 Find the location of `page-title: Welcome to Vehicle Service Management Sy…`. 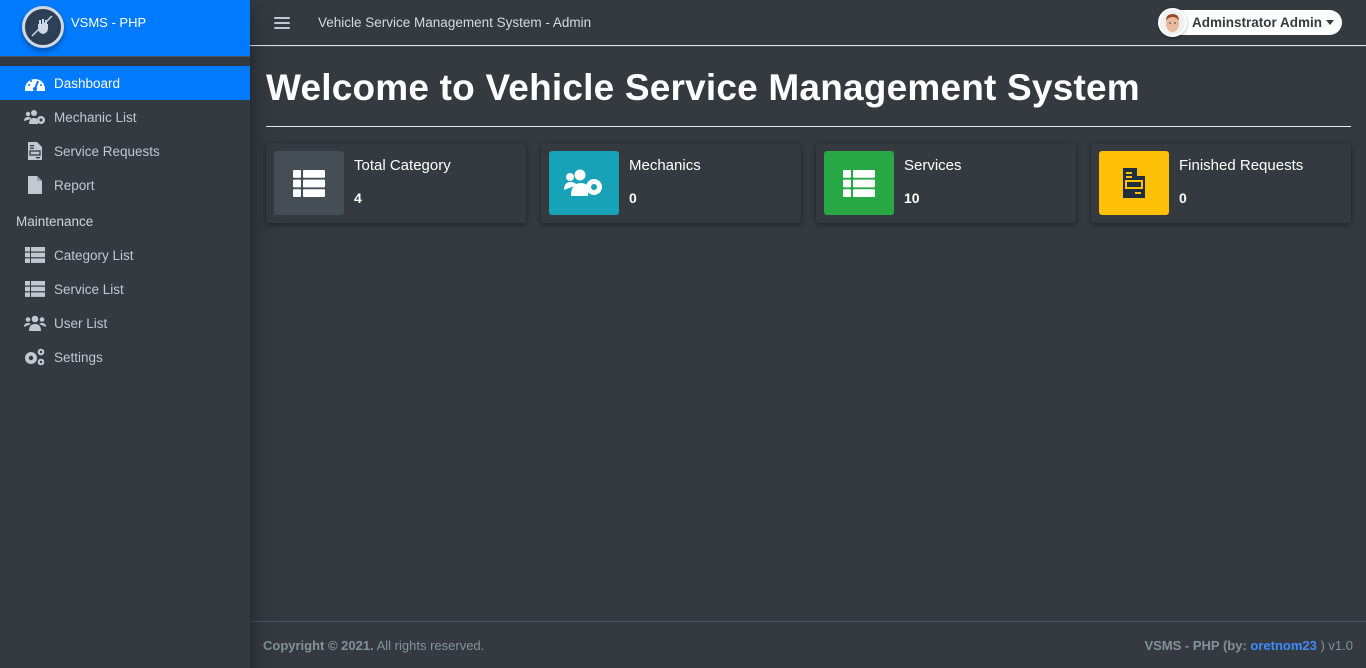

page-title: Welcome to Vehicle Service Management Sy… is located at coordinates (703, 87).